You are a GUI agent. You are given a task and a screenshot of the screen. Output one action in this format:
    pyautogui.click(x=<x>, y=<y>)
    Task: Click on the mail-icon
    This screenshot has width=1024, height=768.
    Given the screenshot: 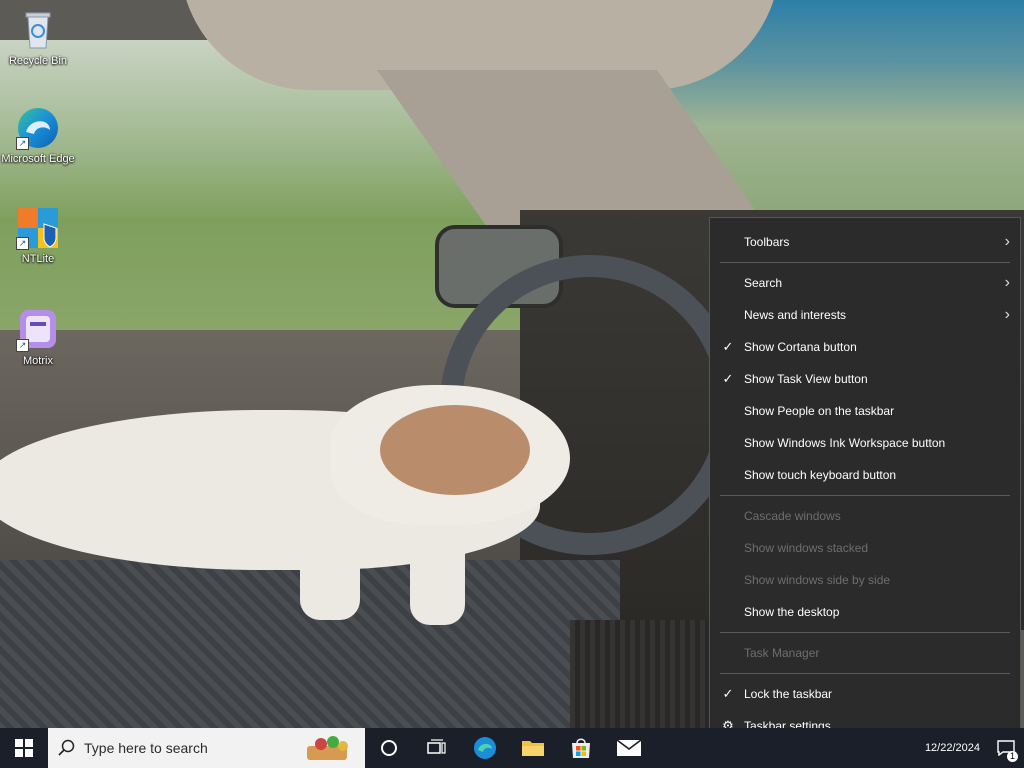 What is the action you would take?
    pyautogui.click(x=629, y=748)
    